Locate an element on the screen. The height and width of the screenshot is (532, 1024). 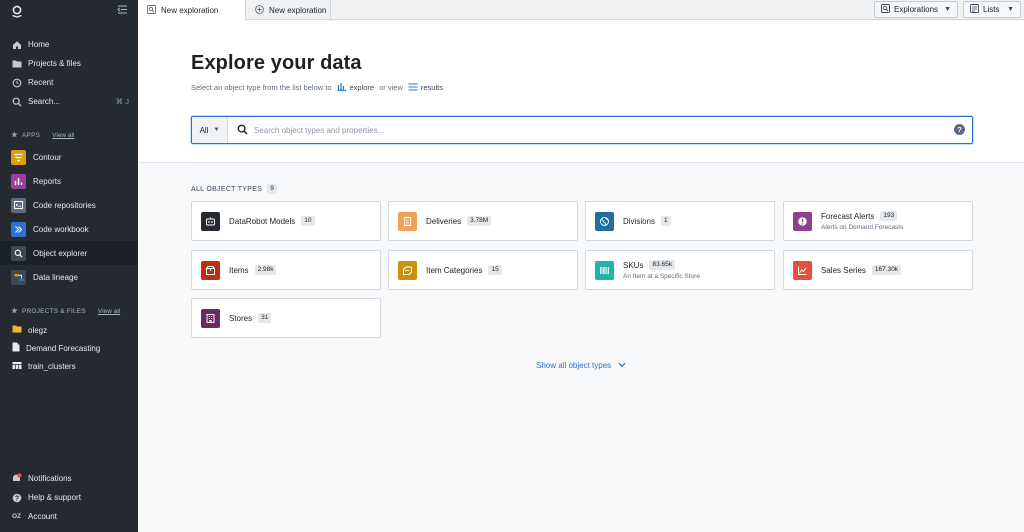
sidebar-item-label: Notifications is located at coordinates (50, 478).